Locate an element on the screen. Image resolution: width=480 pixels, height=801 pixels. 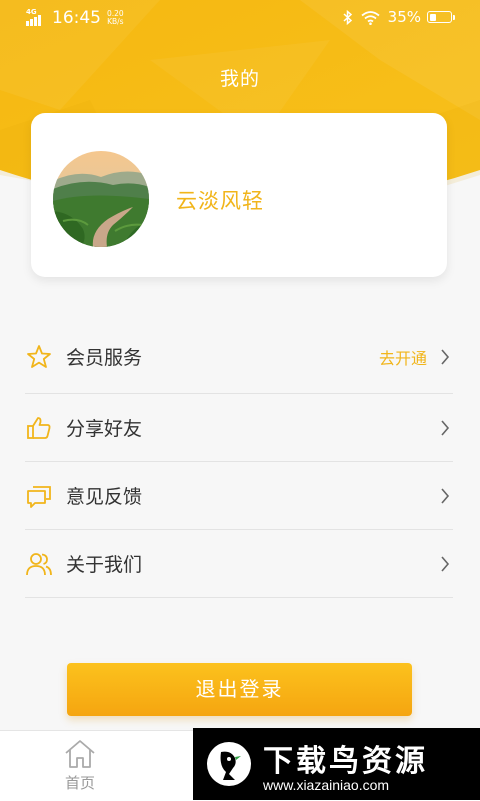
logout-button: 退出登录 is located at coordinates (239, 689).